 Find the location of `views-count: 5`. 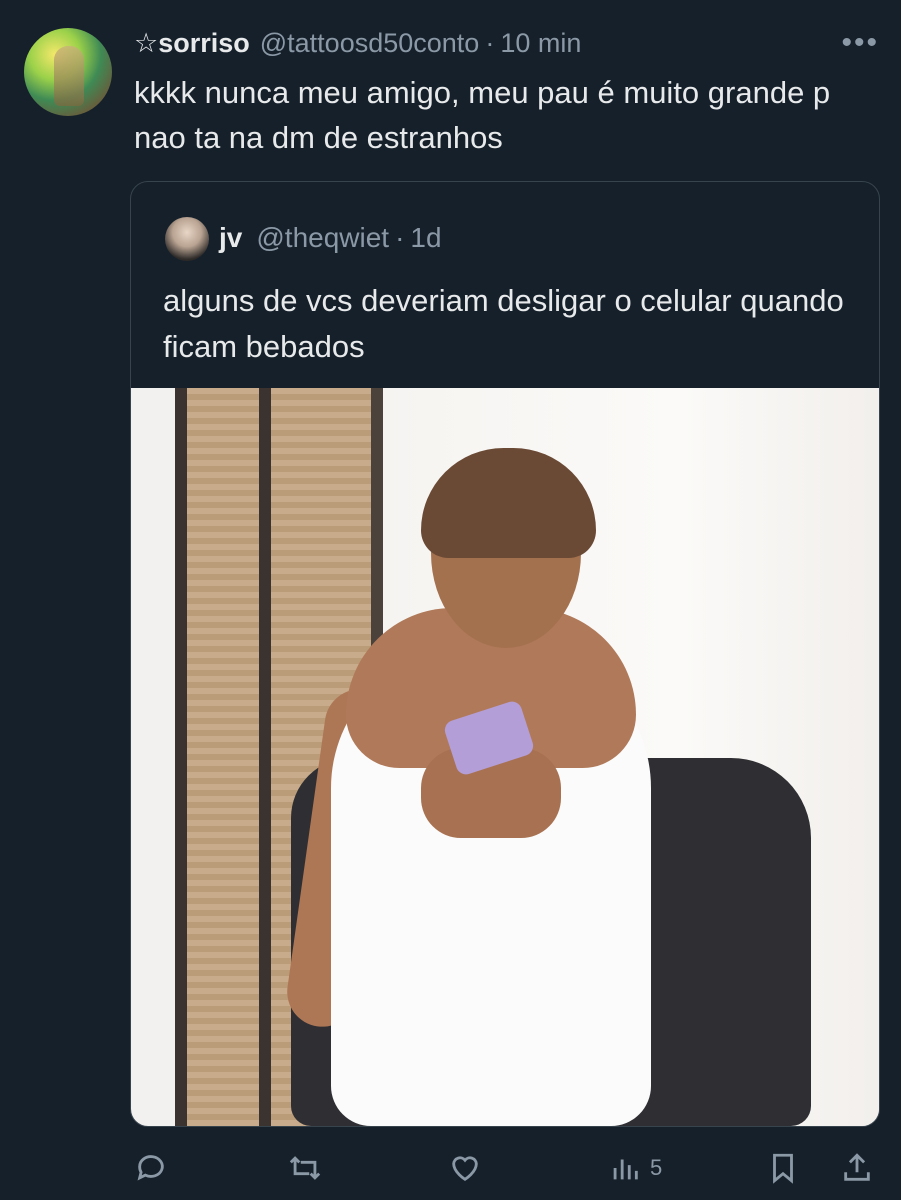

views-count: 5 is located at coordinates (656, 1167).